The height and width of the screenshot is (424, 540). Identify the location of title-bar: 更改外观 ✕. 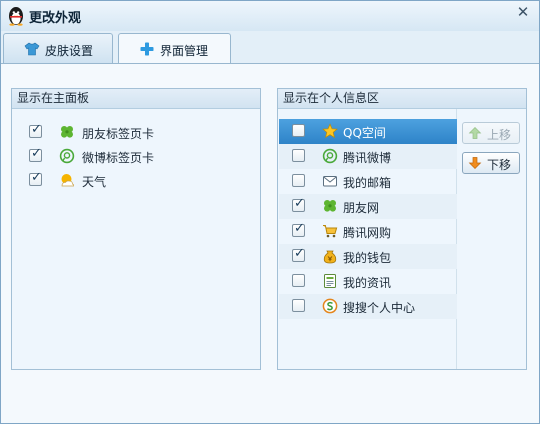
(270, 16).